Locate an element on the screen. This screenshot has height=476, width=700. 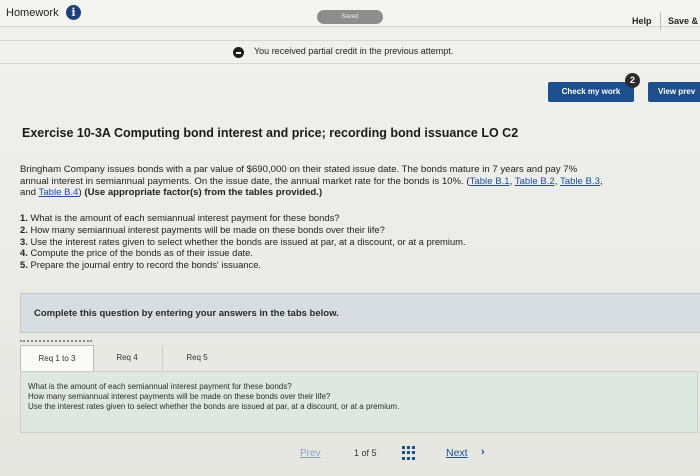
table-b3-link: Table B.3 is located at coordinates (580, 181).